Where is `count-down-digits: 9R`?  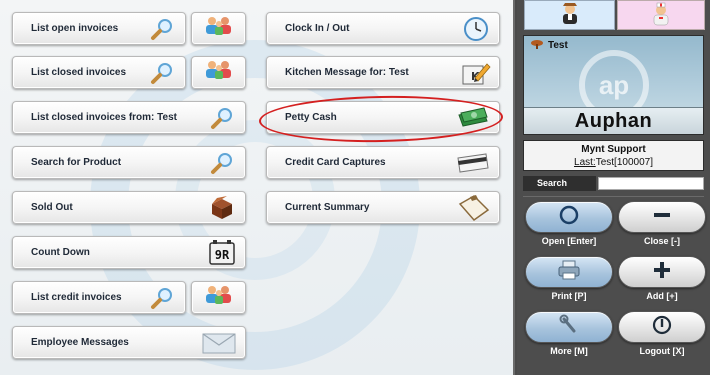 count-down-digits: 9R is located at coordinates (222, 255).